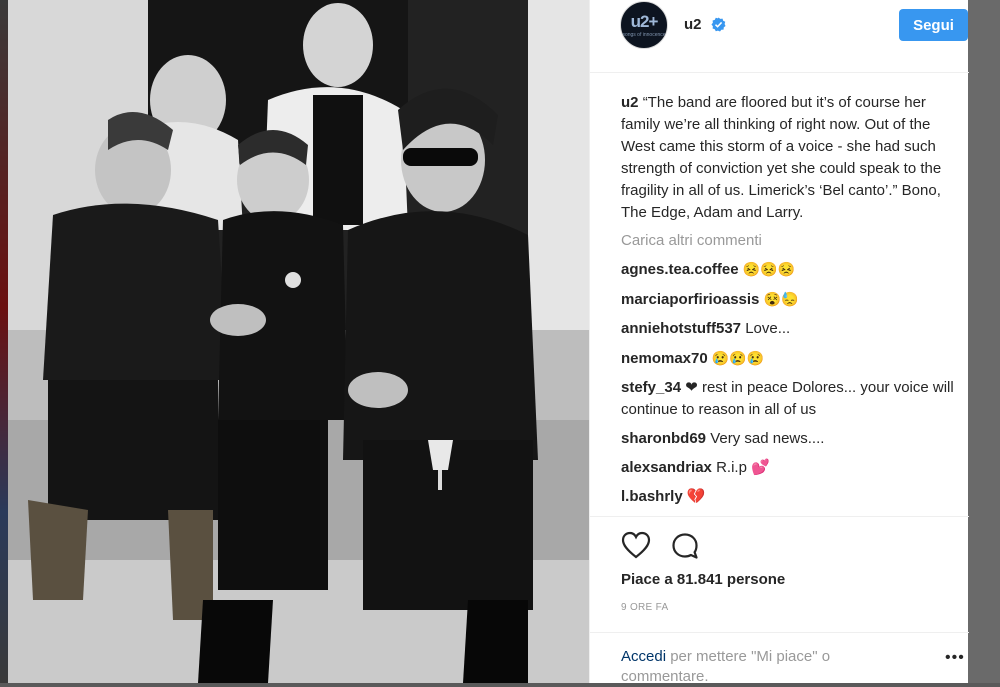 This screenshot has width=1000, height=687. I want to click on likes-count: Piace a 81.841 persone, so click(703, 579).